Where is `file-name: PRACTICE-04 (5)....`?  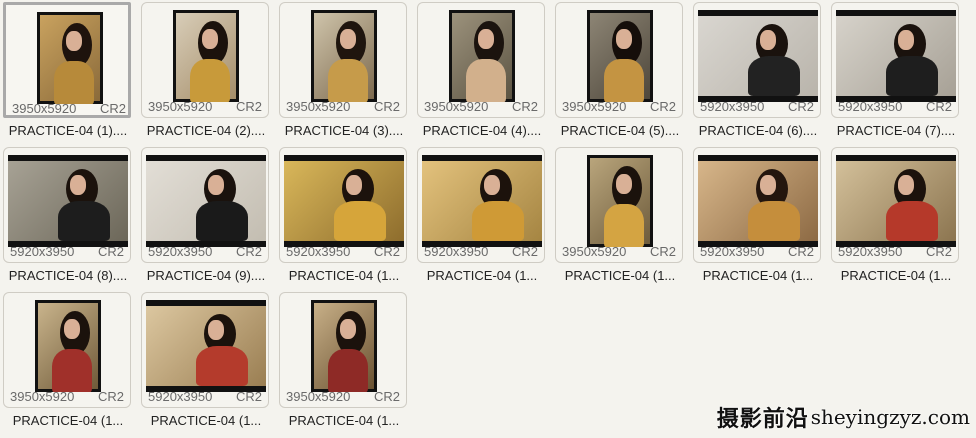 file-name: PRACTICE-04 (5).... is located at coordinates (620, 130).